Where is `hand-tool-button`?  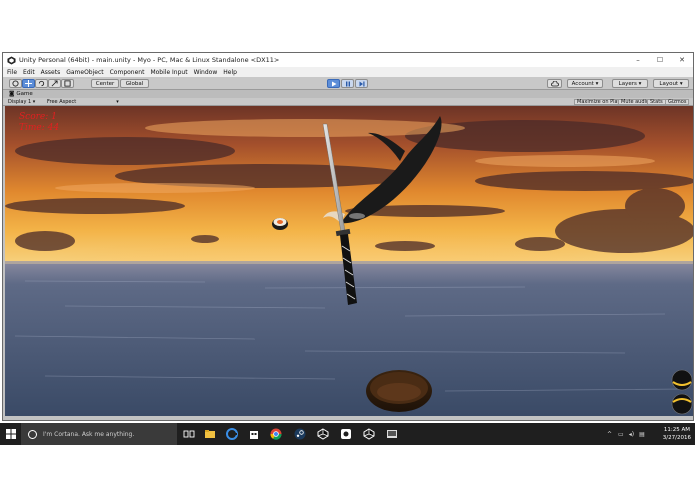 hand-tool-button is located at coordinates (15, 83).